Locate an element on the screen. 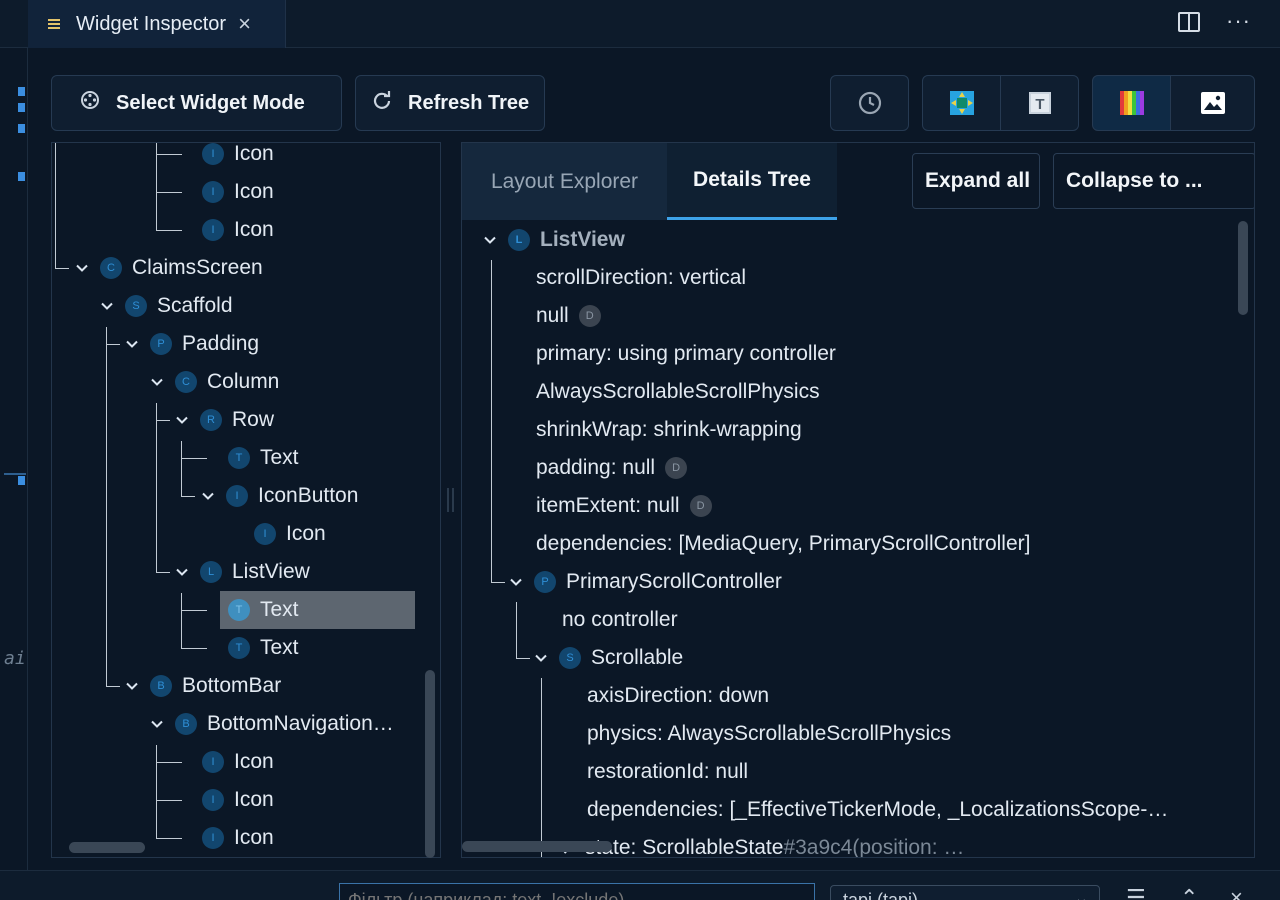  tab-details-tree: Details Tree is located at coordinates (752, 181).